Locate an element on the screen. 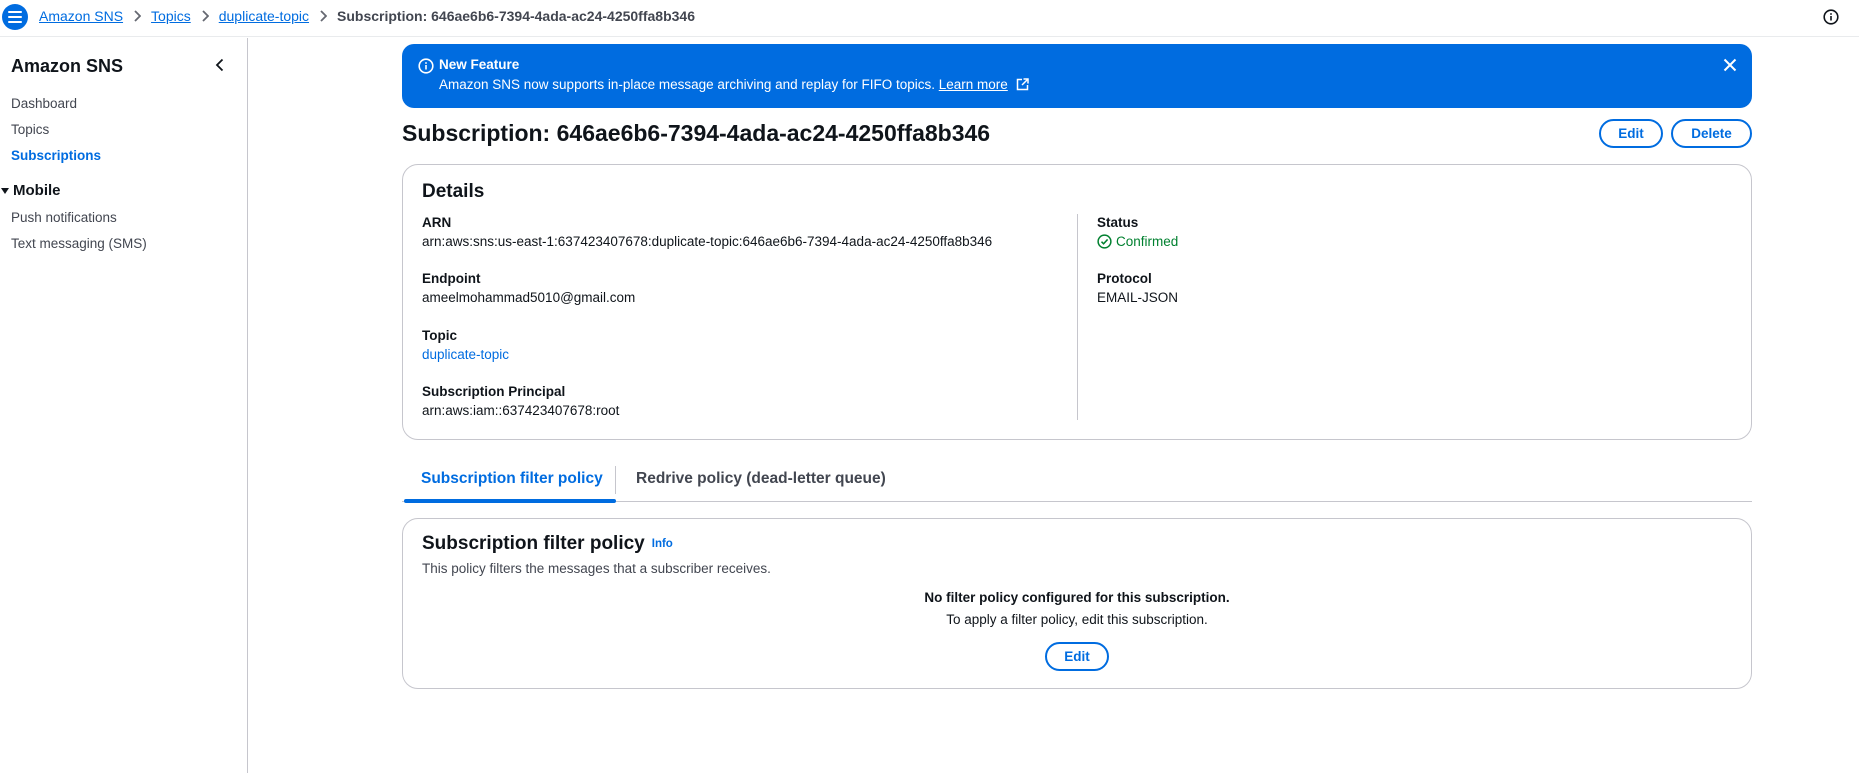 This screenshot has height=773, width=1859. chevron-left-icon is located at coordinates (220, 66).